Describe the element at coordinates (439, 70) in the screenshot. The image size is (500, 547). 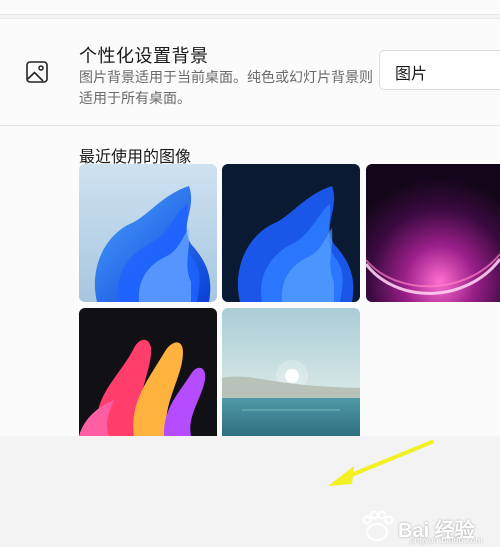
I see `background-type-dropdown: 图片` at that location.